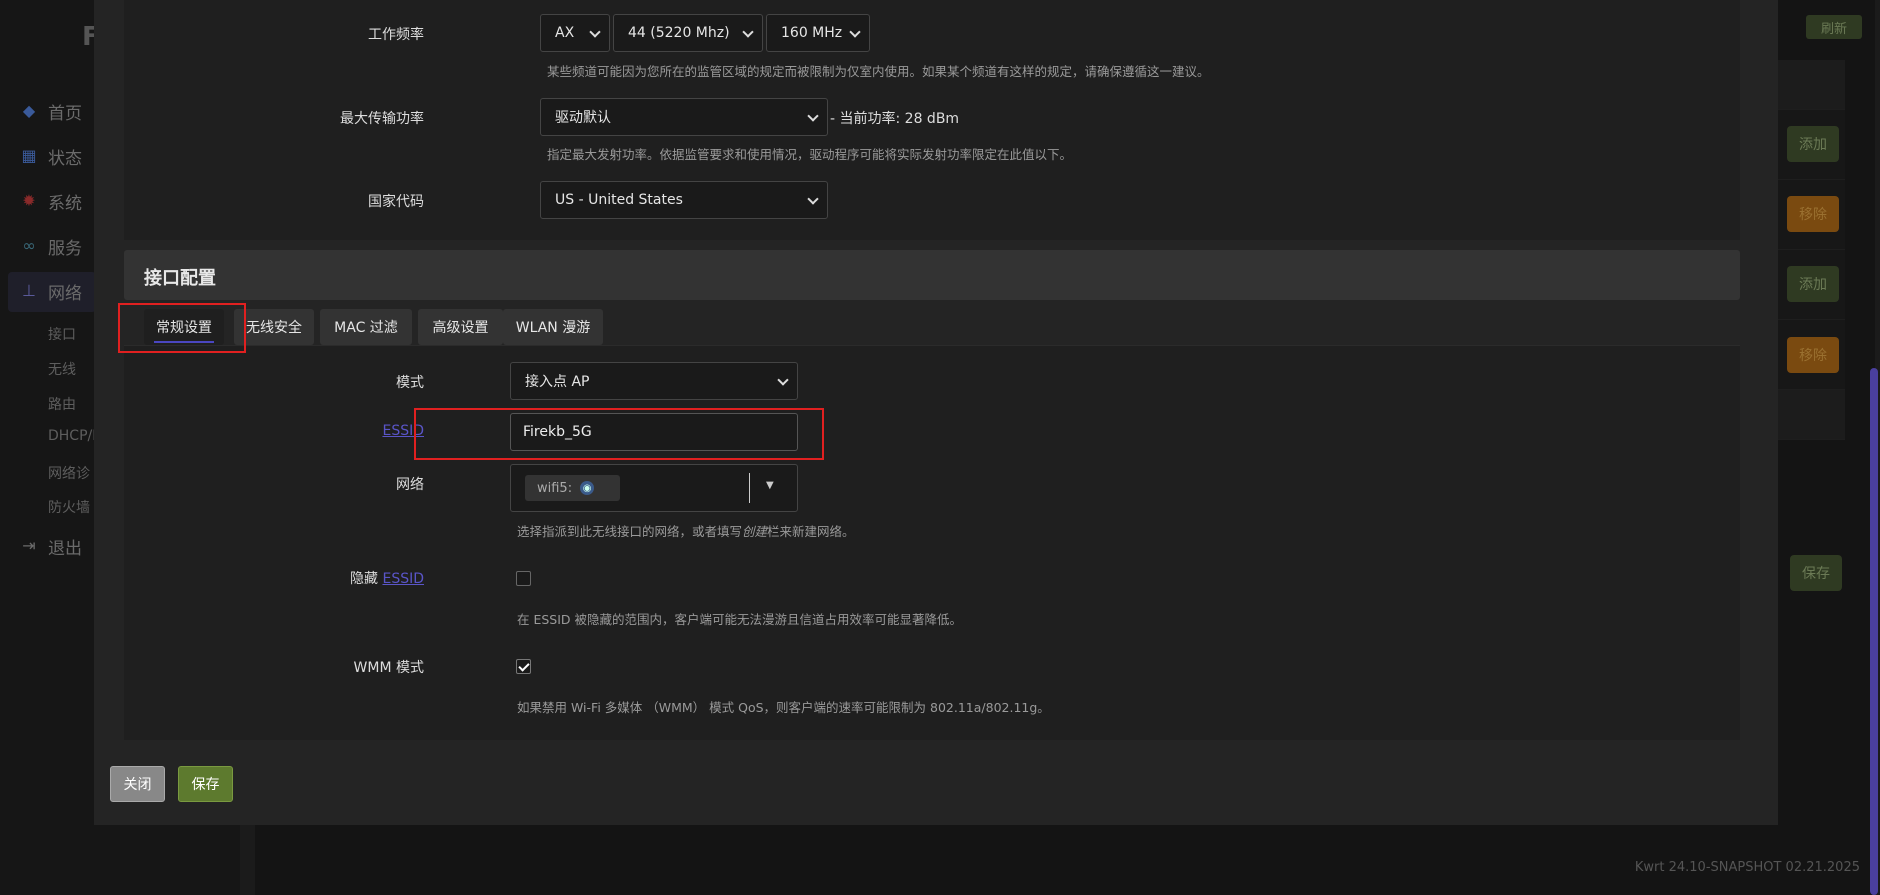  I want to click on network-combobox: wifi5: ◉ ▼, so click(654, 488).